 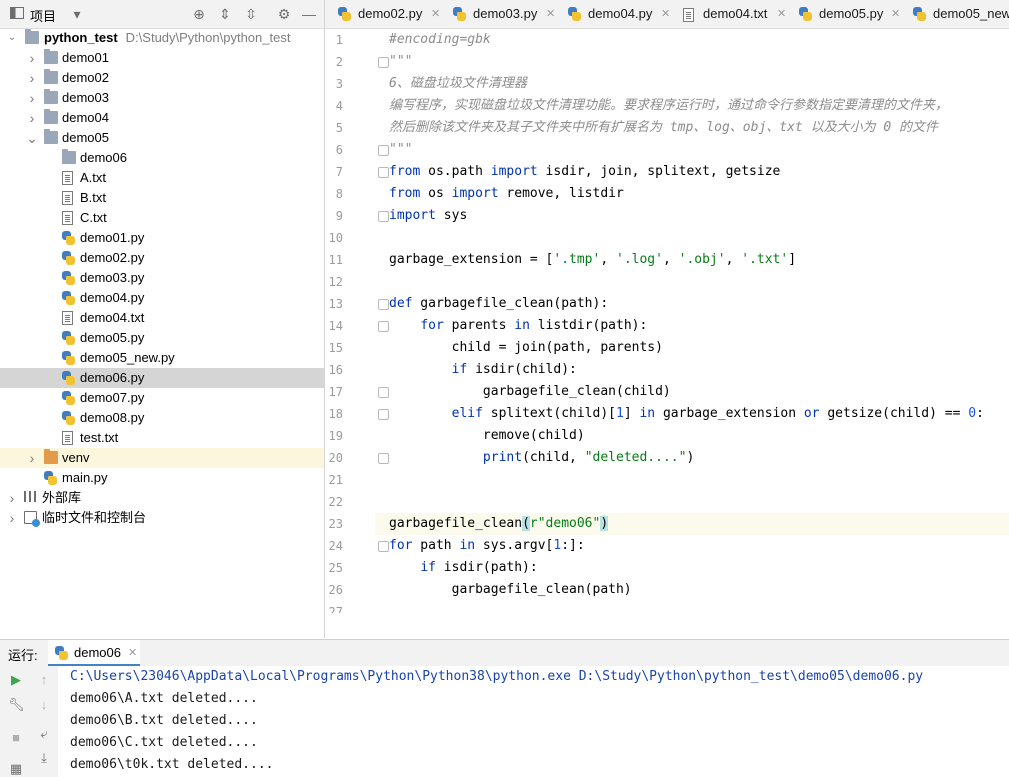 I want to click on editor-tab: demo03.py ✕, so click(x=502, y=14).